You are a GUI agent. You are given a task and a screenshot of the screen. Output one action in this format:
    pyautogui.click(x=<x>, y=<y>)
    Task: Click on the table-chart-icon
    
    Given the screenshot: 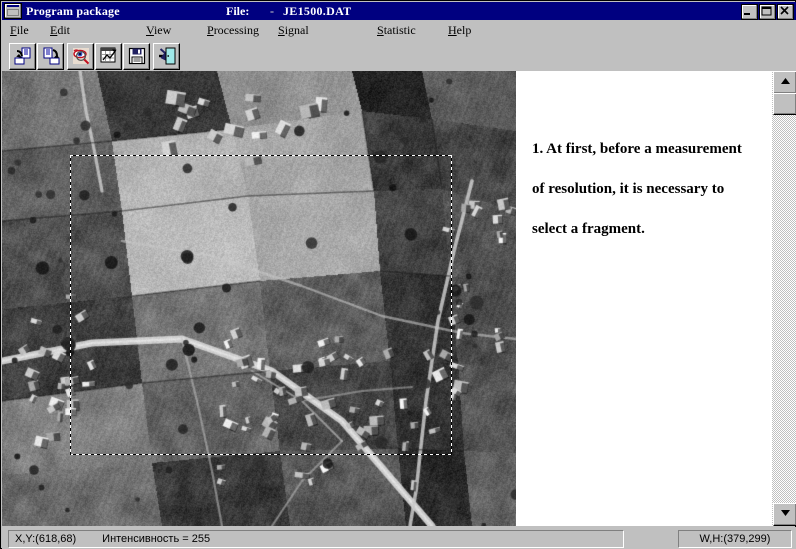 What is the action you would take?
    pyautogui.click(x=108, y=55)
    